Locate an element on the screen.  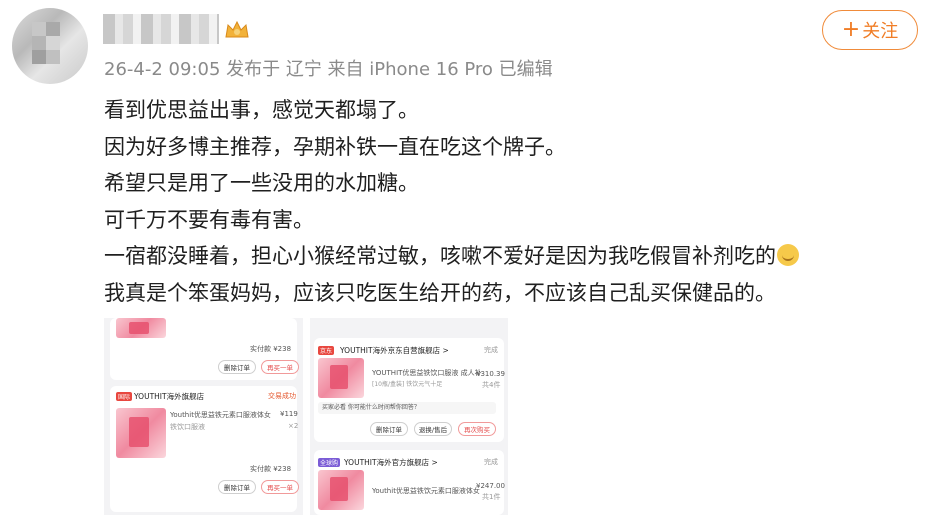
post-line-text: 一宿都没睡着，担心小猴经常过敏，咳嗽不爱好是因为我吃假冒补剂吃的 is located at coordinates (440, 256).